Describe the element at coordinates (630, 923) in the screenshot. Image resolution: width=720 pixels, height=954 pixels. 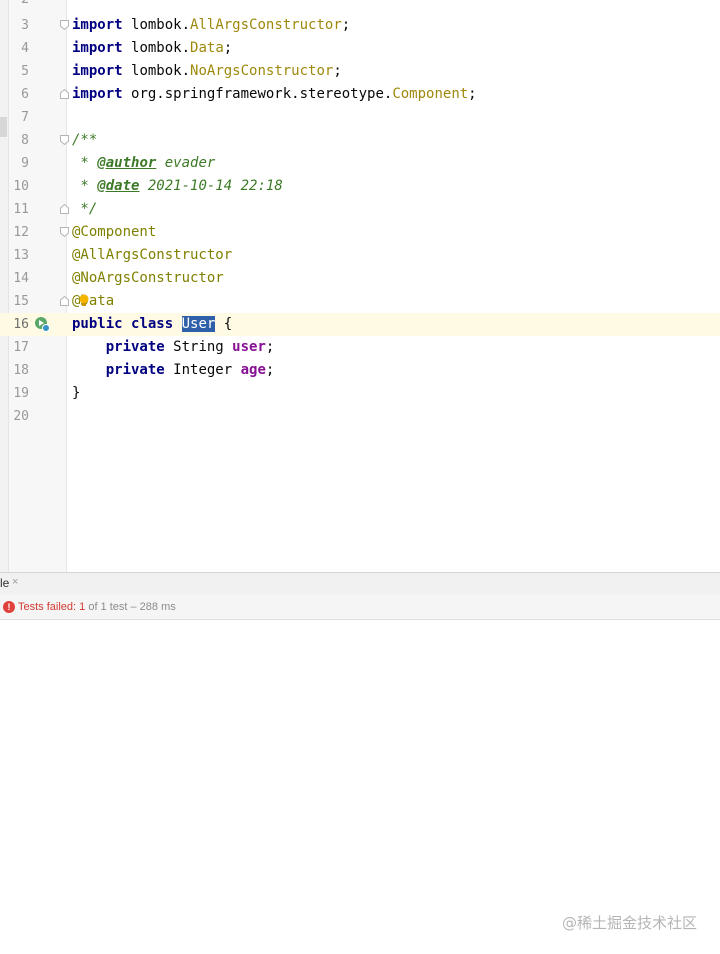
I see `watermark: @稀土掘金技术社区` at that location.